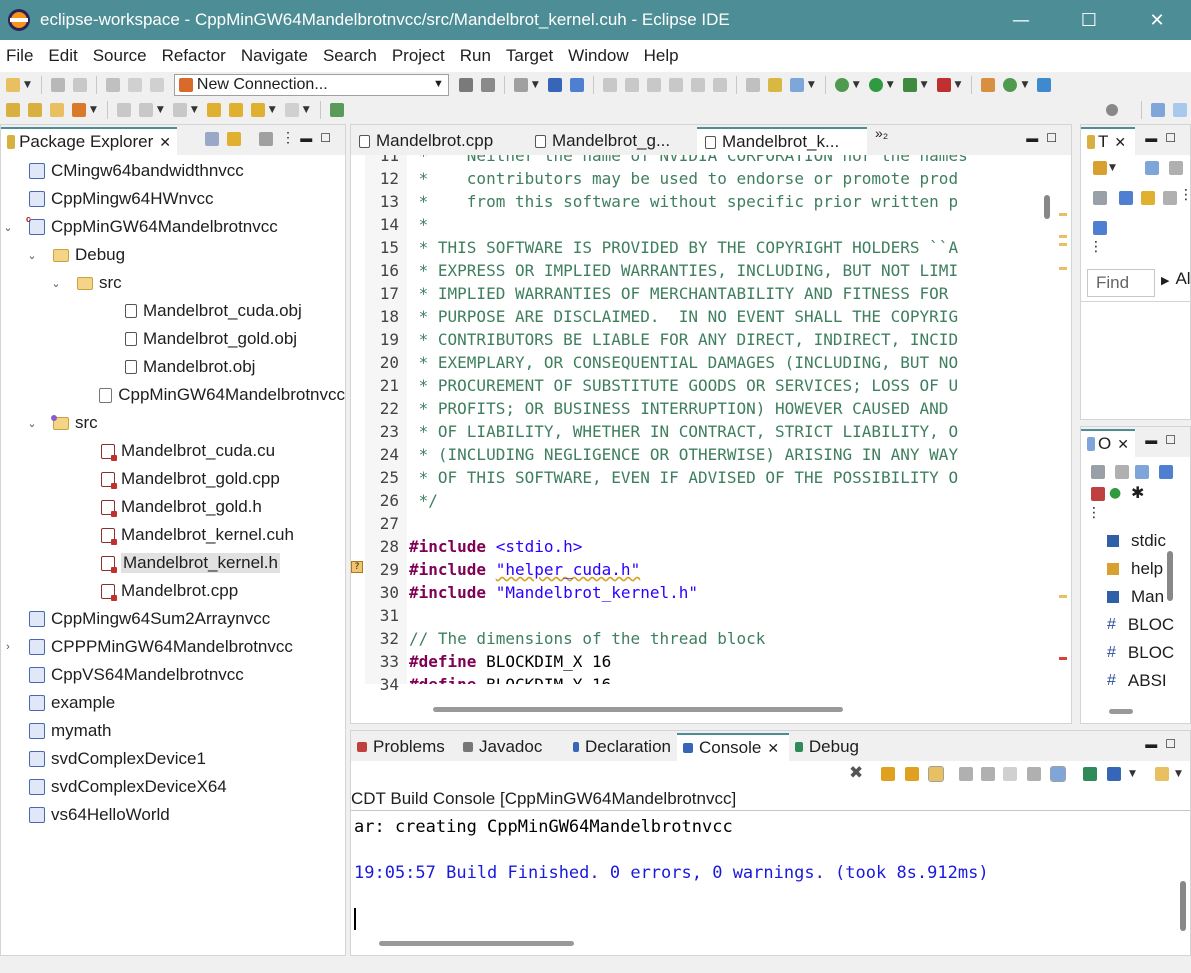  Describe the element at coordinates (531, 56) in the screenshot. I see `menu-target: Target` at that location.